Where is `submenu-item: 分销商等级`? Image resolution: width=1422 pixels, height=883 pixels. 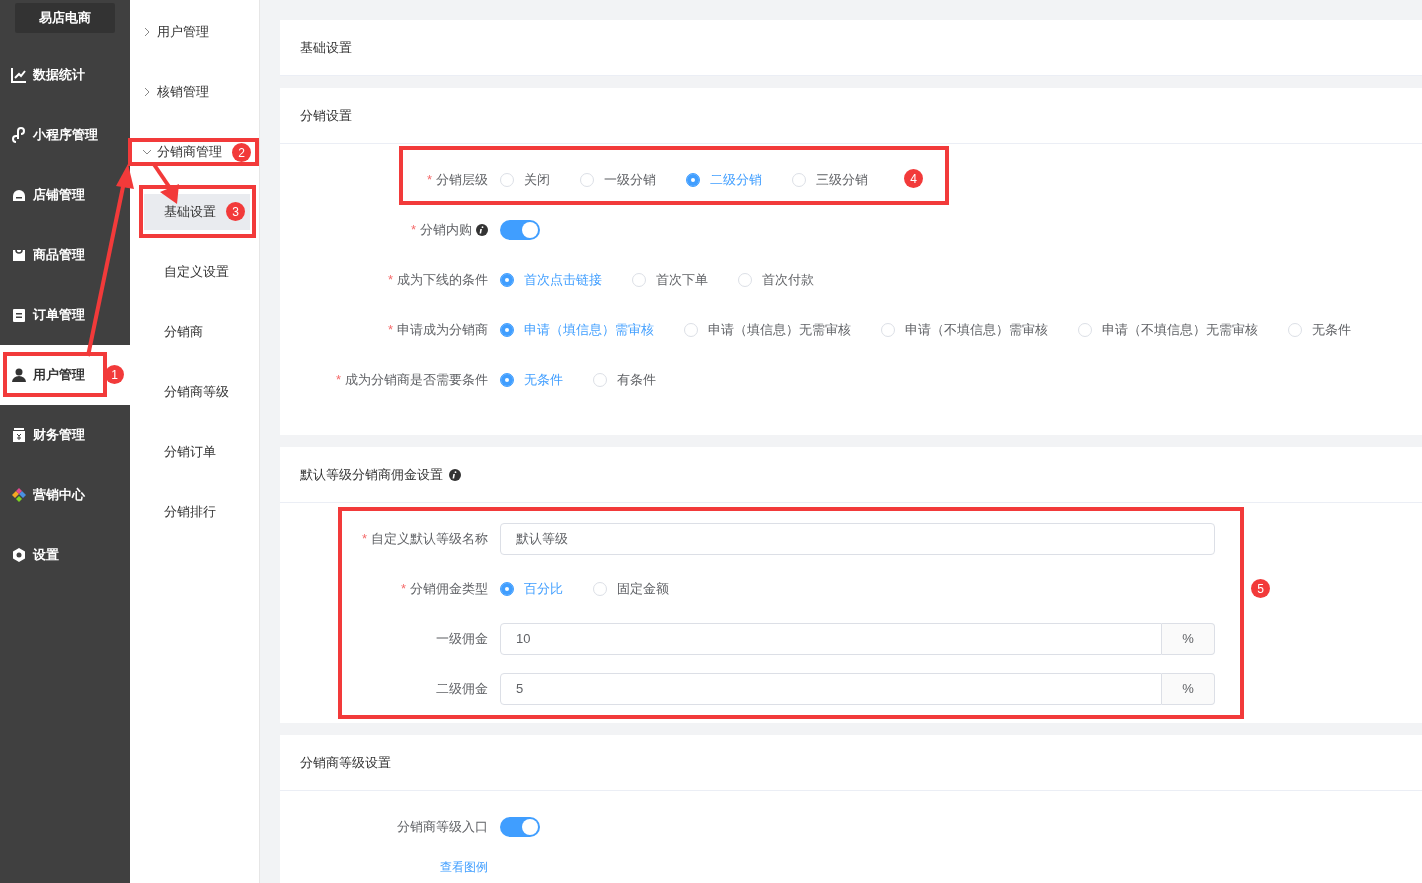
submenu-item: 分销商等级 is located at coordinates (190, 392).